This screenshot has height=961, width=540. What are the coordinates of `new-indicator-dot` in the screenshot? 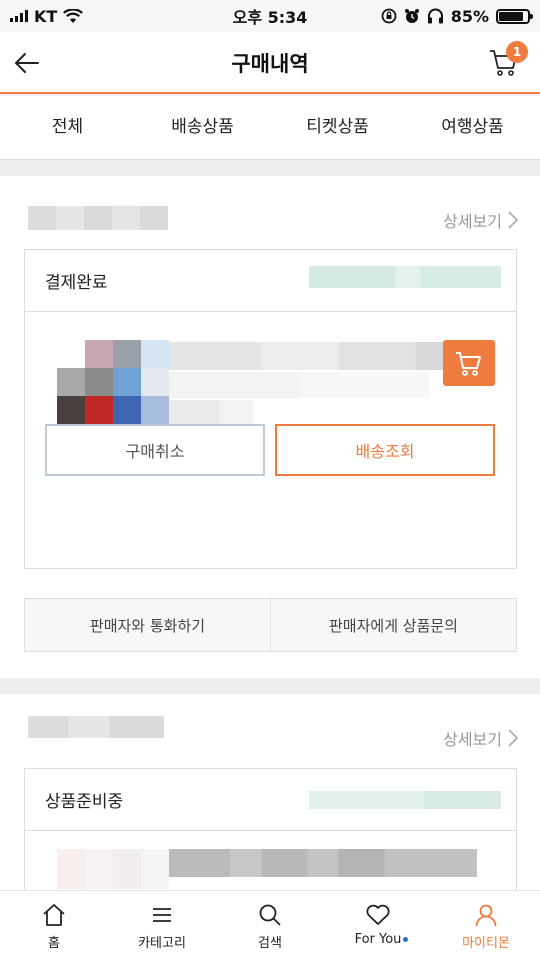 It's located at (405, 939).